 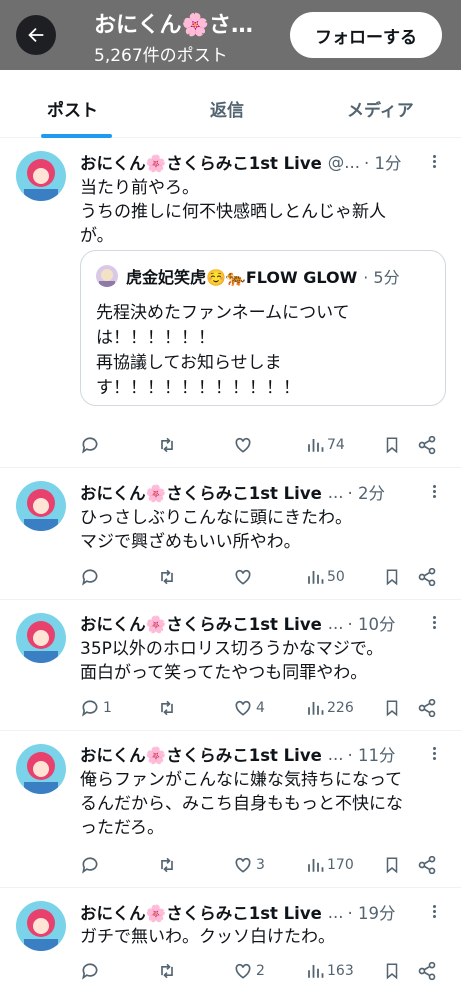 I want to click on post-text: ひっさしぶりこんなに頭にきたわ。 マジで興ざめもいい所やわ。, so click(x=216, y=530).